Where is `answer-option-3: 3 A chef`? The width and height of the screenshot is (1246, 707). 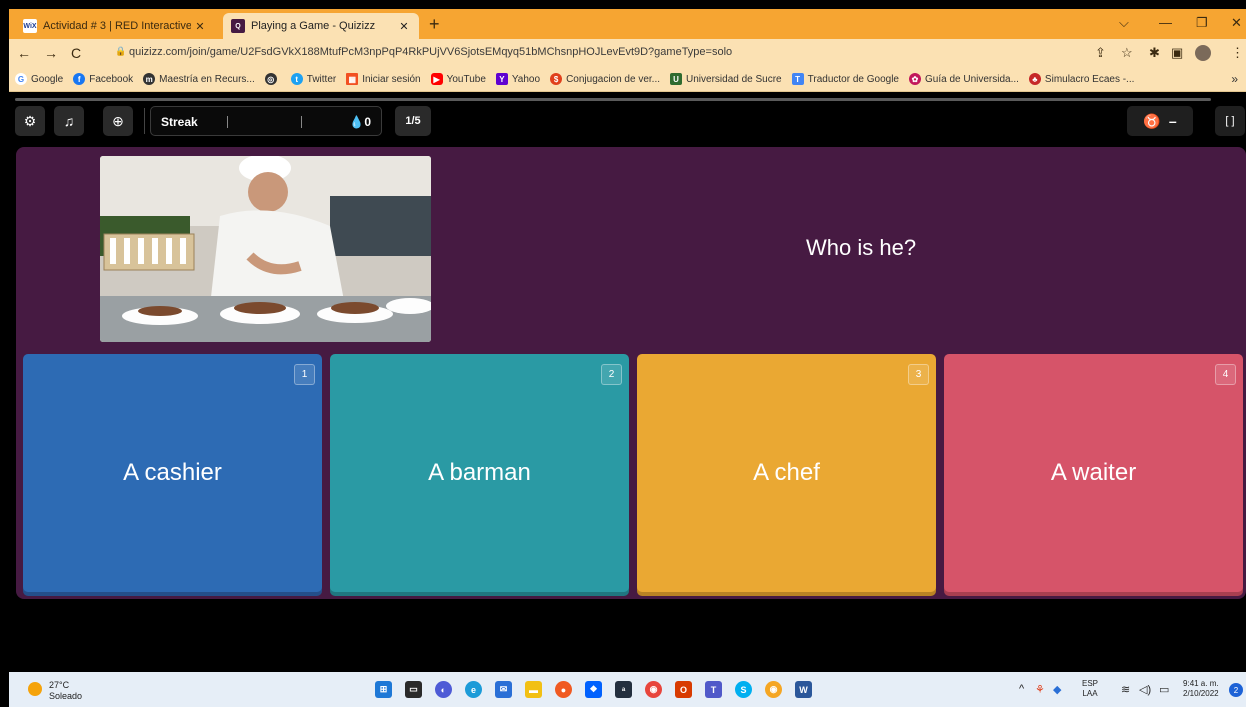 answer-option-3: 3 A chef is located at coordinates (786, 473).